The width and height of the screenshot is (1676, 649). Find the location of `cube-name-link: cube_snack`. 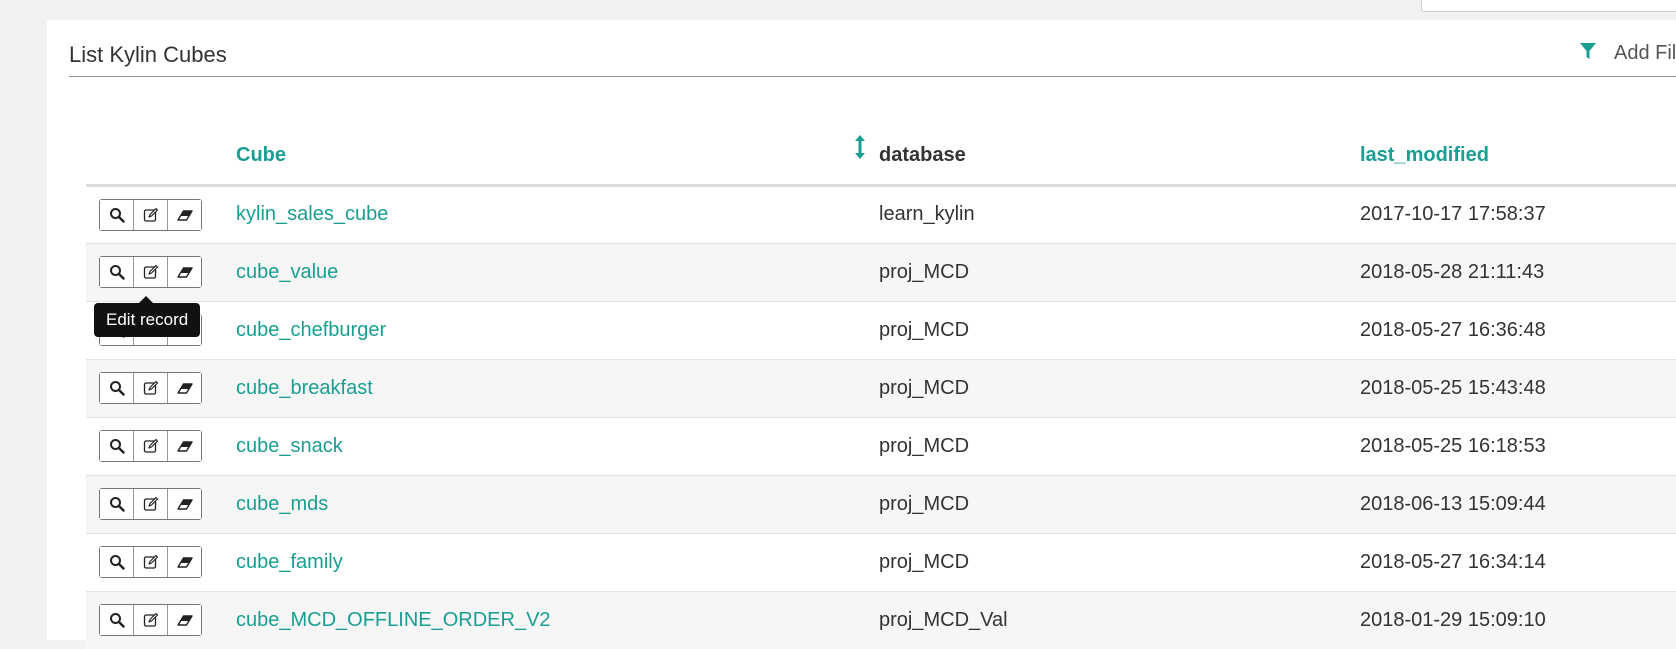

cube-name-link: cube_snack is located at coordinates (289, 446).